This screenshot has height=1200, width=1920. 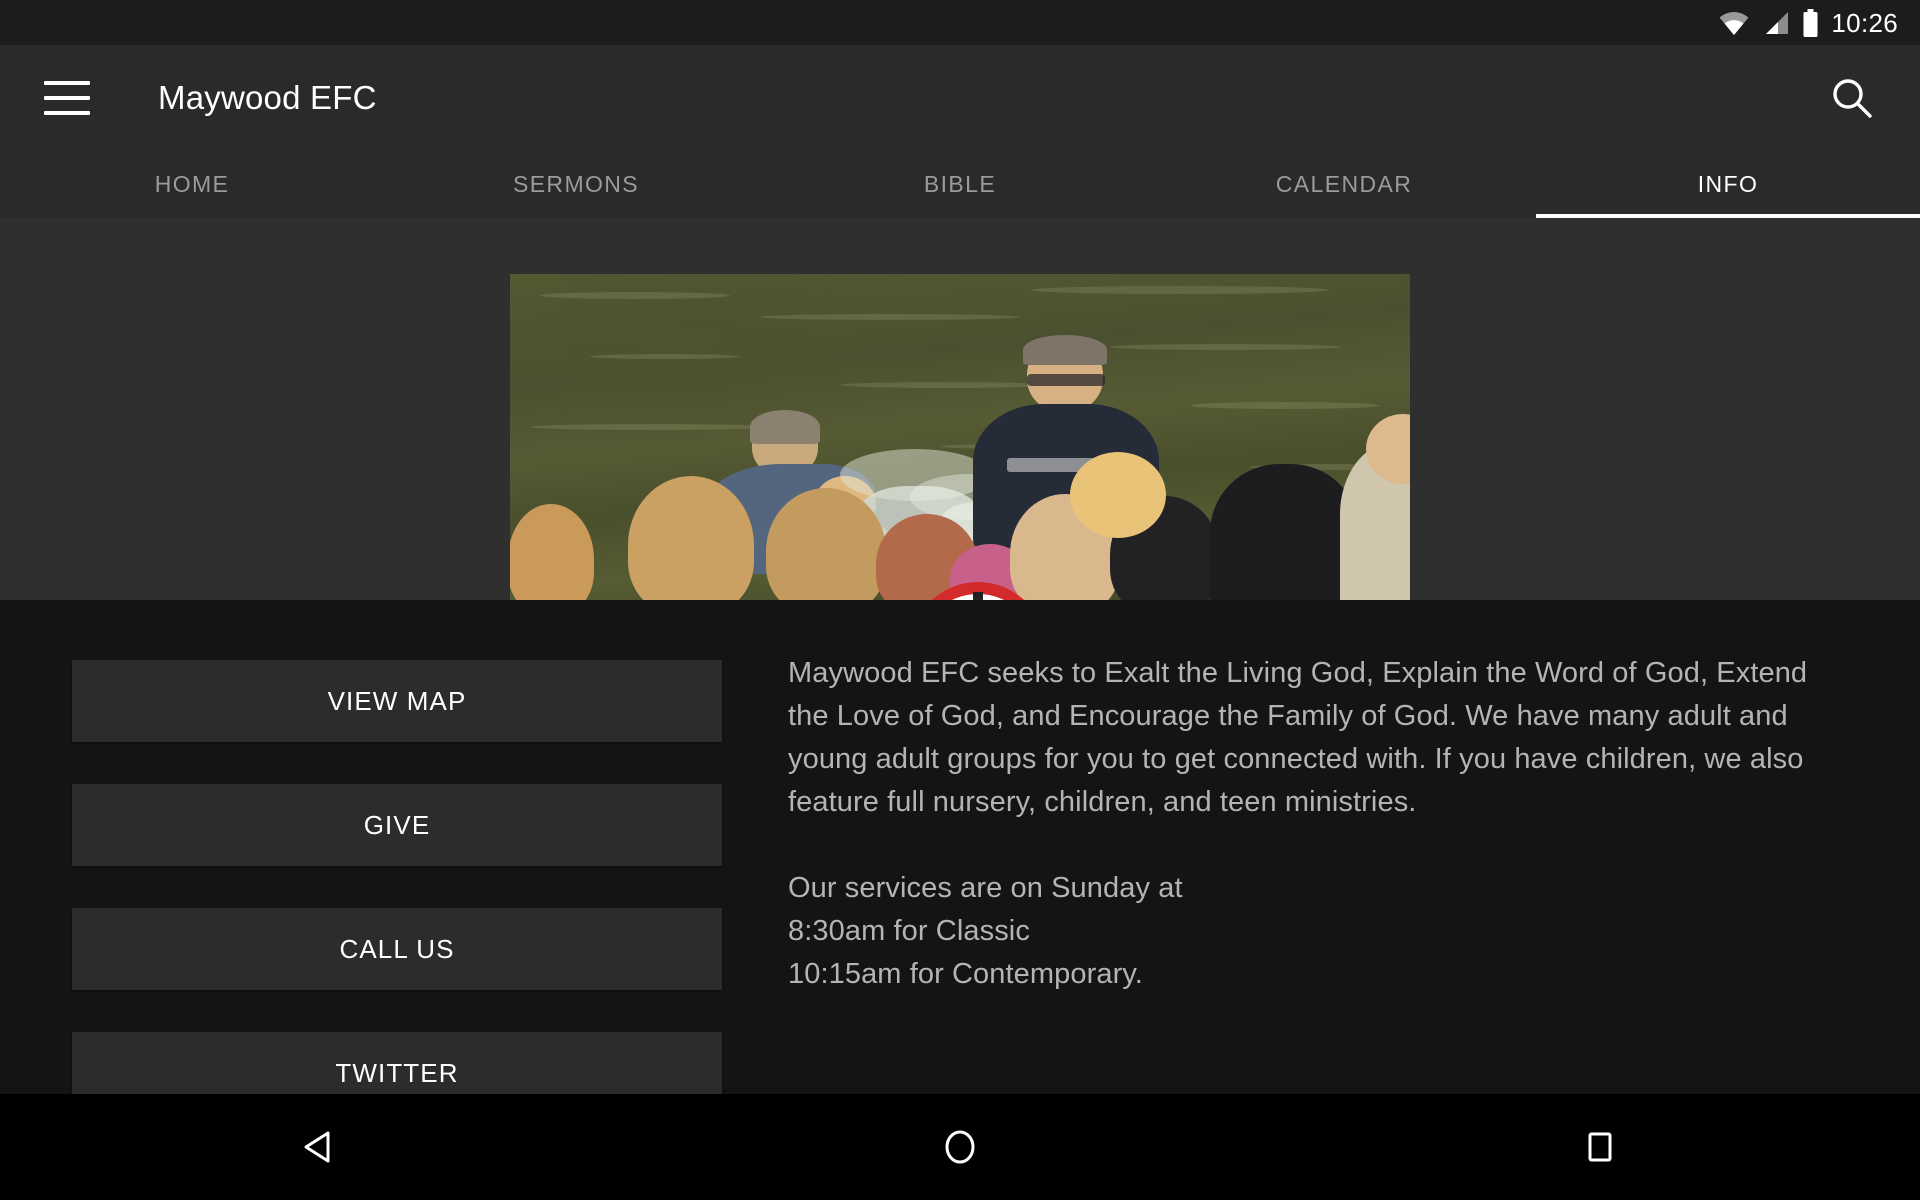 I want to click on view-map-button: VIEW MAP, so click(x=397, y=701).